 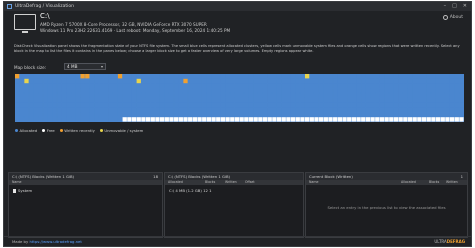 I want to click on maximize-icon: □, so click(x=454, y=6).